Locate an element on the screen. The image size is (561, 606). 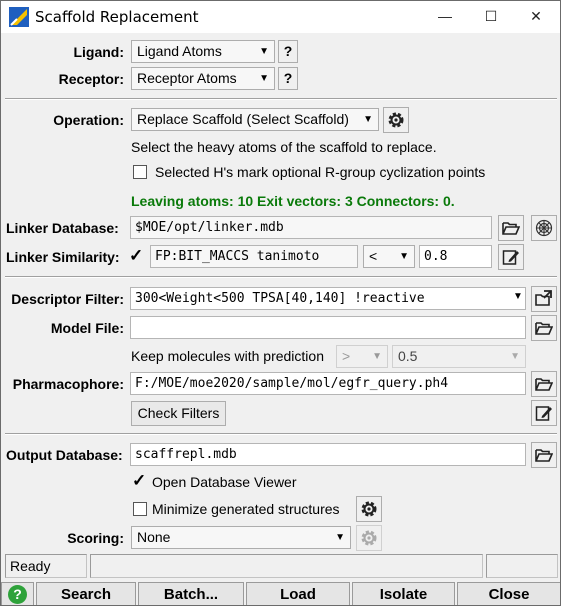
receptor-select: Receptor Atoms ▼ is located at coordinates (203, 78).